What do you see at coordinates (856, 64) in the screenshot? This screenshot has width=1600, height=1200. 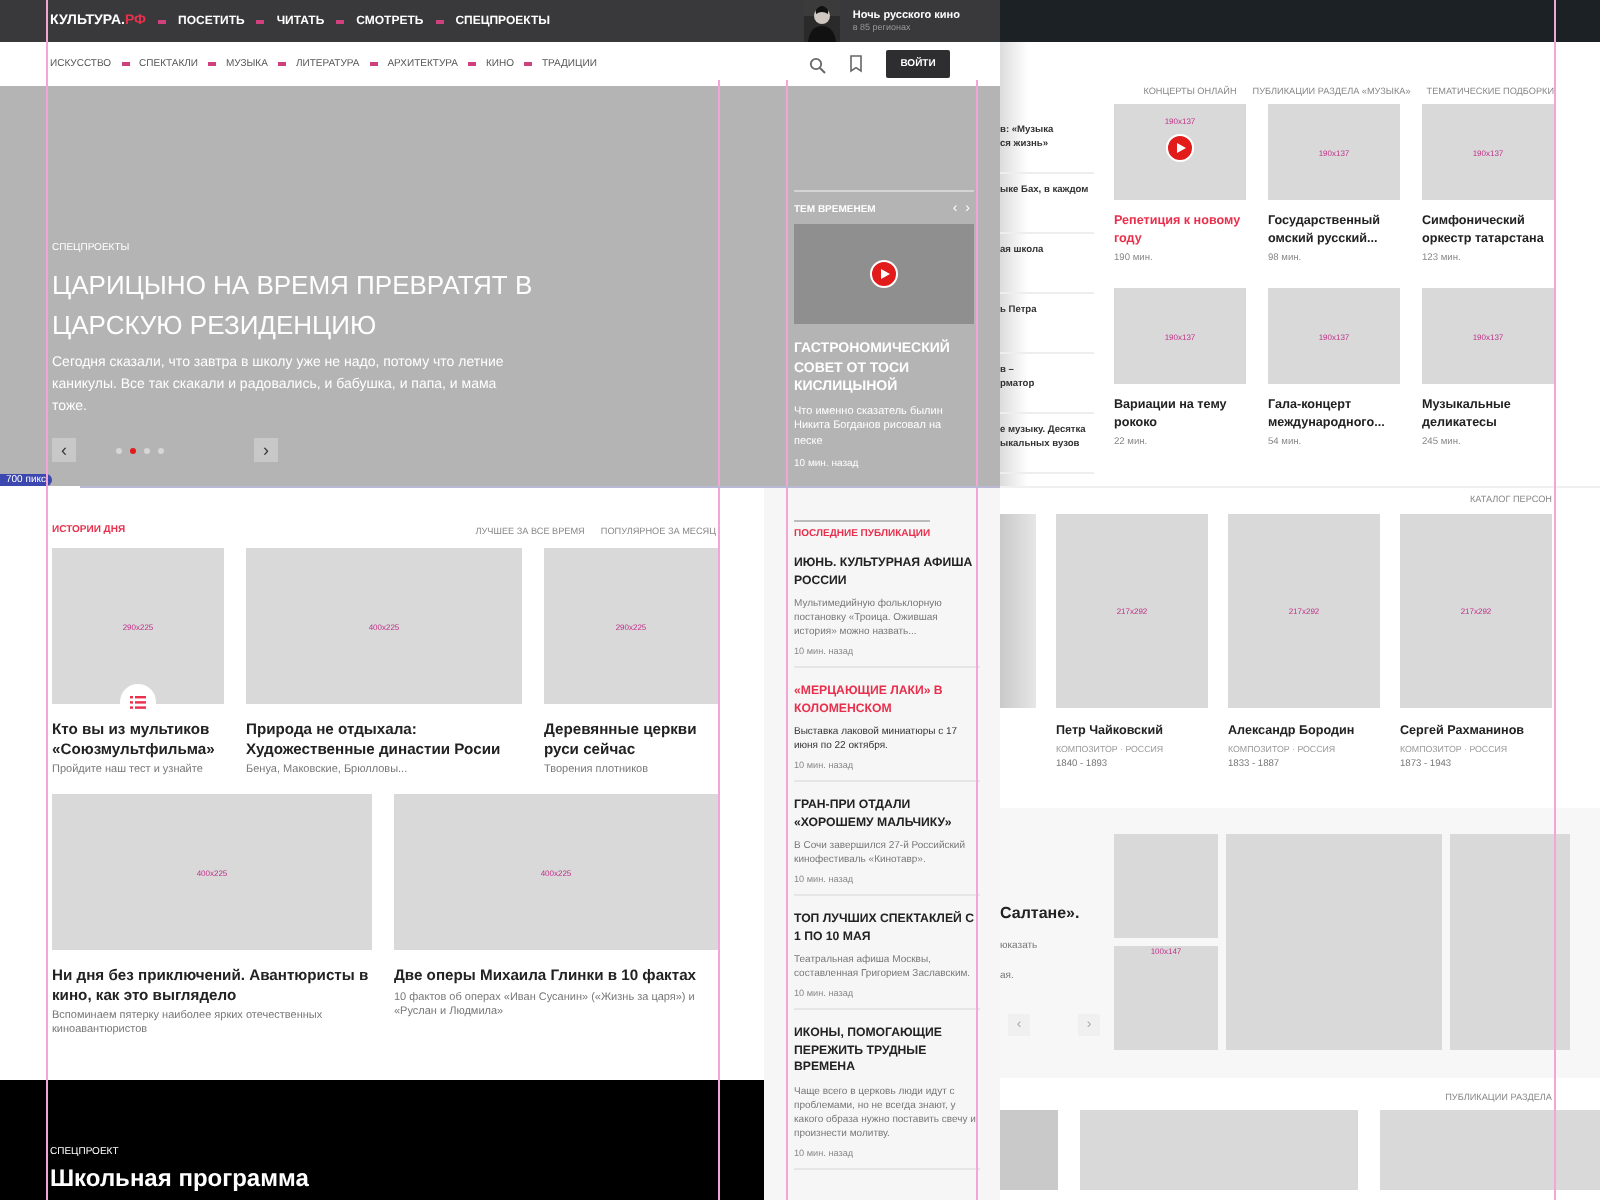 I see `bookmark-icon` at bounding box center [856, 64].